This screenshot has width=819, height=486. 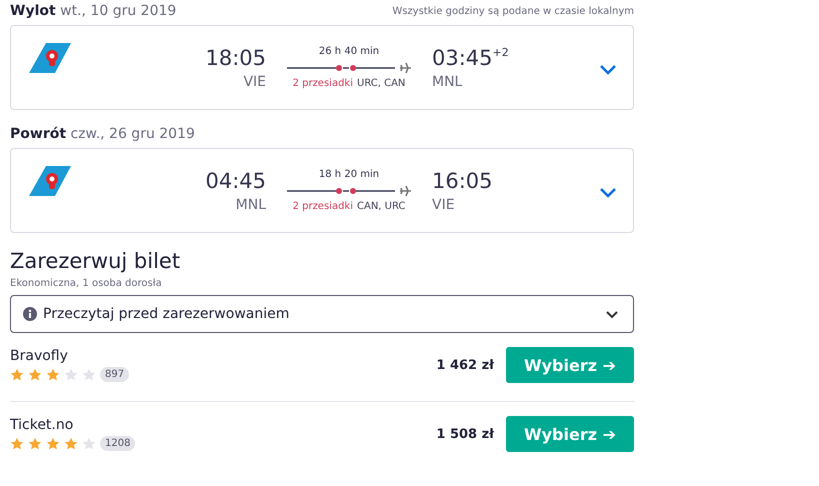 I want to click on stopover-airports: CAN, URC, so click(x=381, y=206).